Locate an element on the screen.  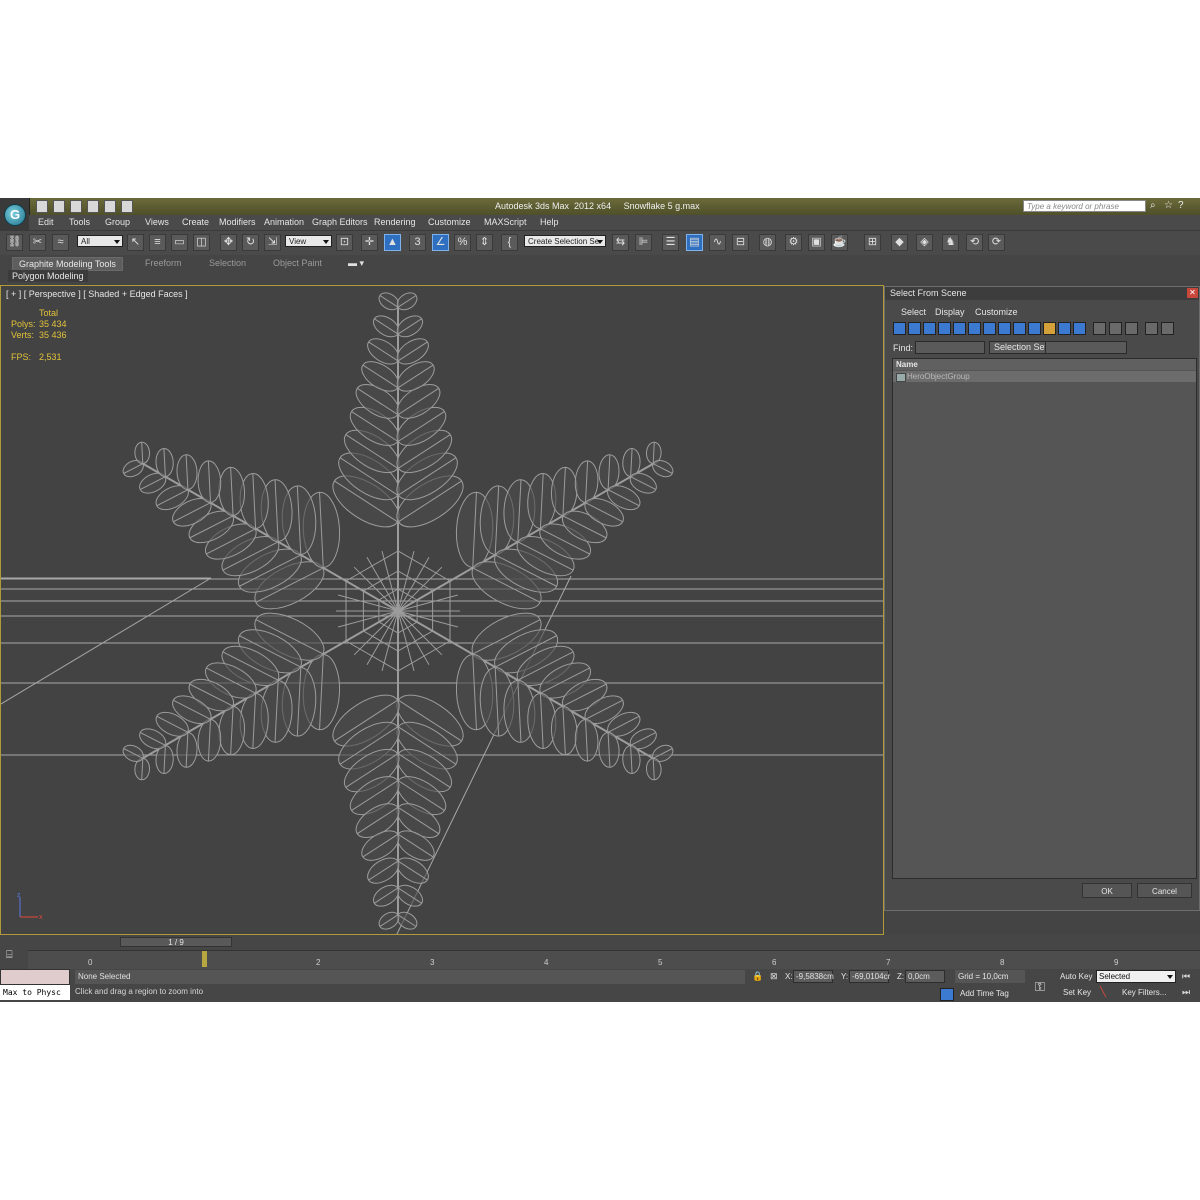
scene-object-list: Name HeroObjectGroup is located at coordinates (1044, 618).